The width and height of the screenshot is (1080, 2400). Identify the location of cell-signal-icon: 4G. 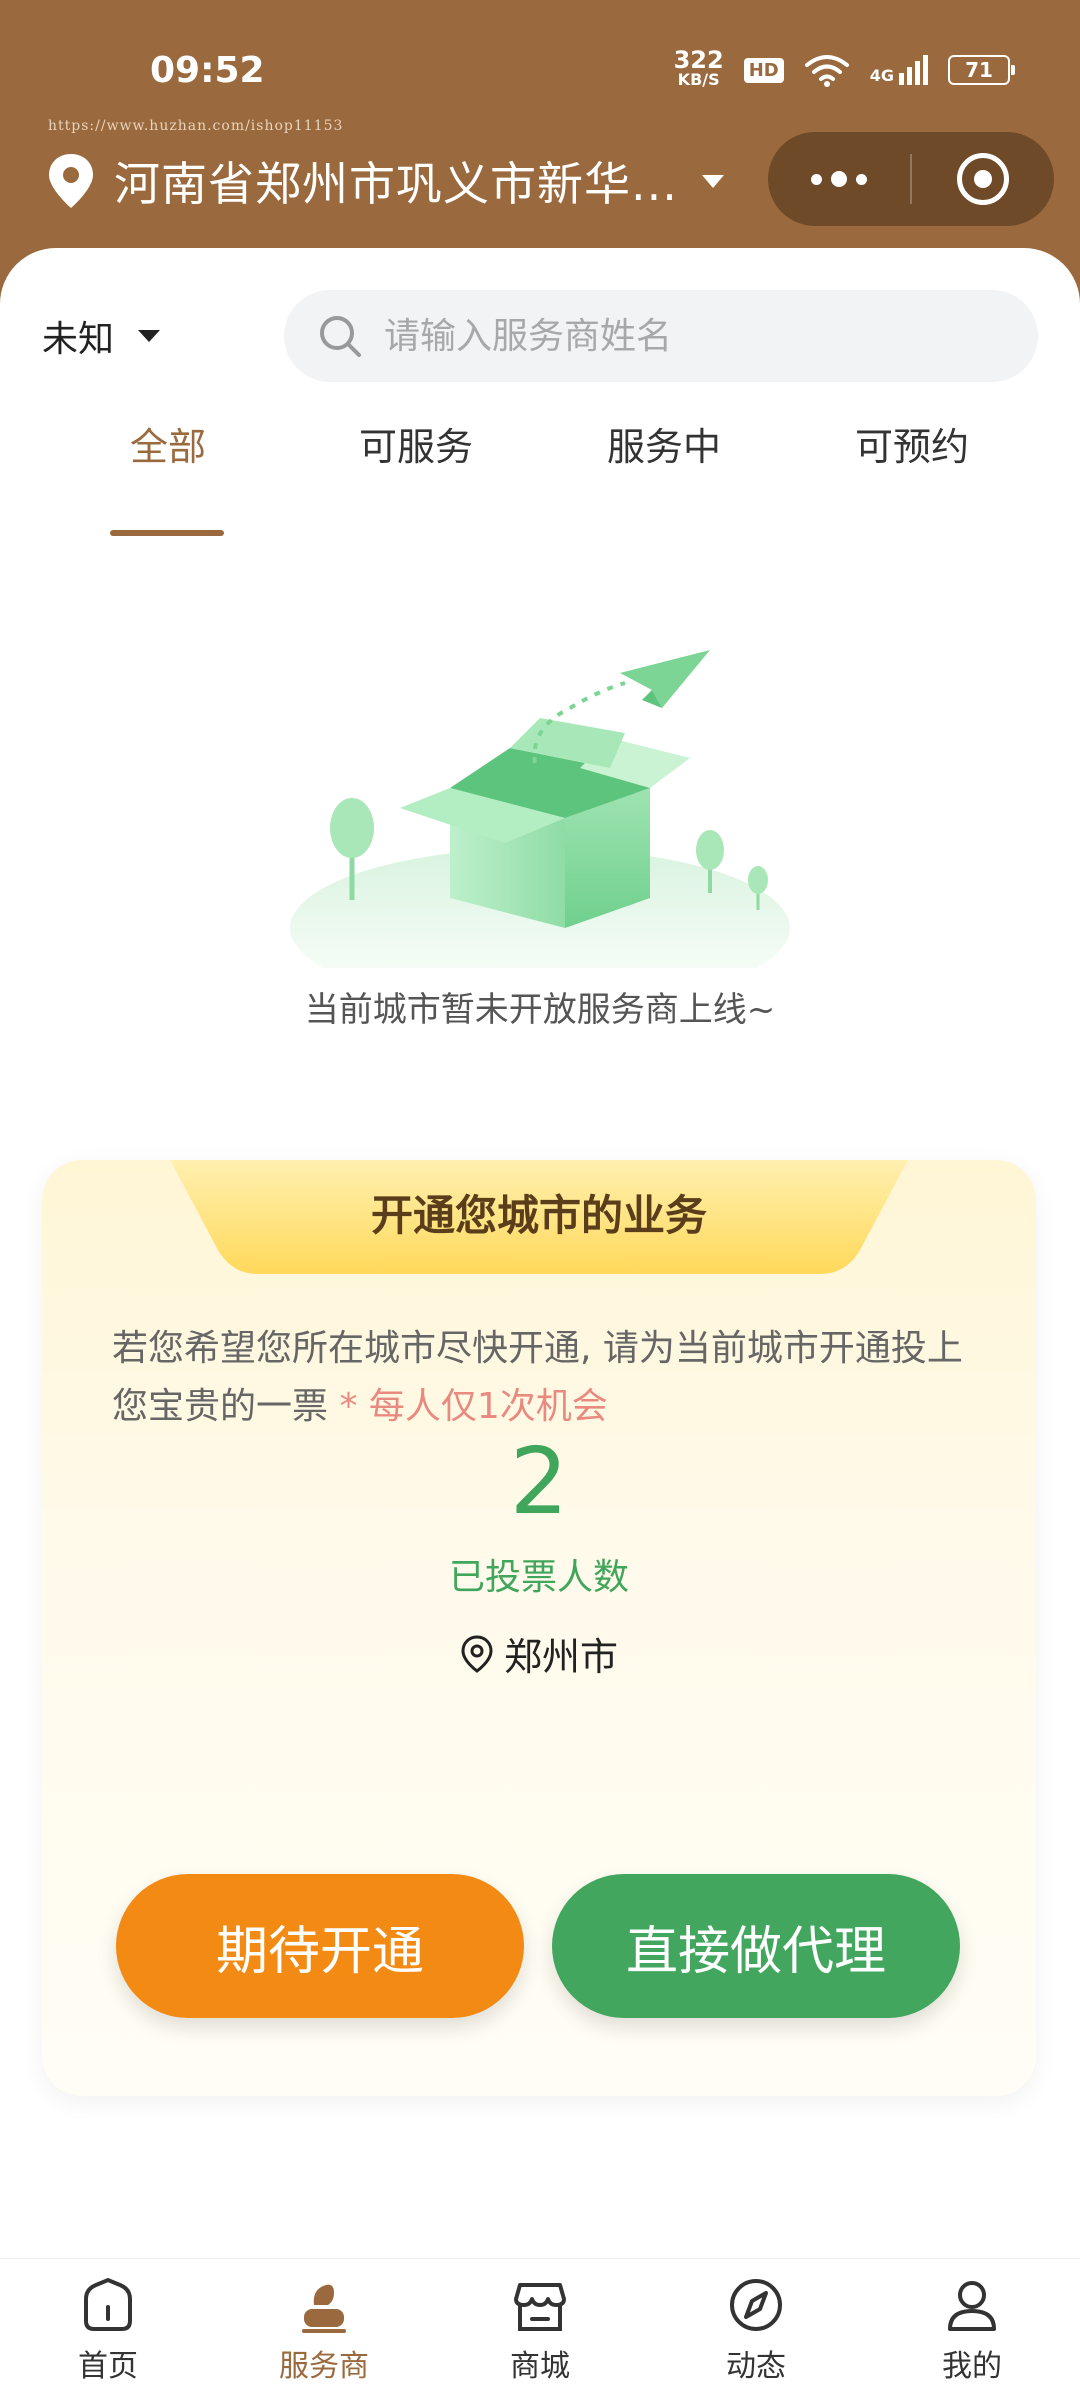
(899, 70).